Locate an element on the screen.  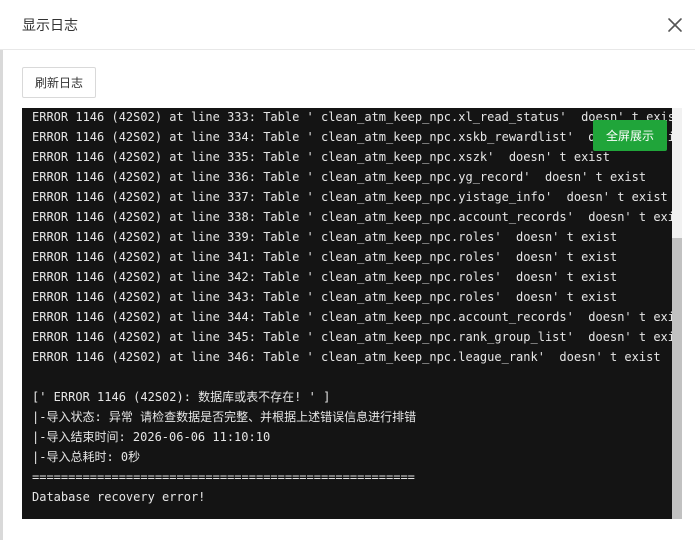
log-line: Database recovery error! is located at coordinates (119, 497).